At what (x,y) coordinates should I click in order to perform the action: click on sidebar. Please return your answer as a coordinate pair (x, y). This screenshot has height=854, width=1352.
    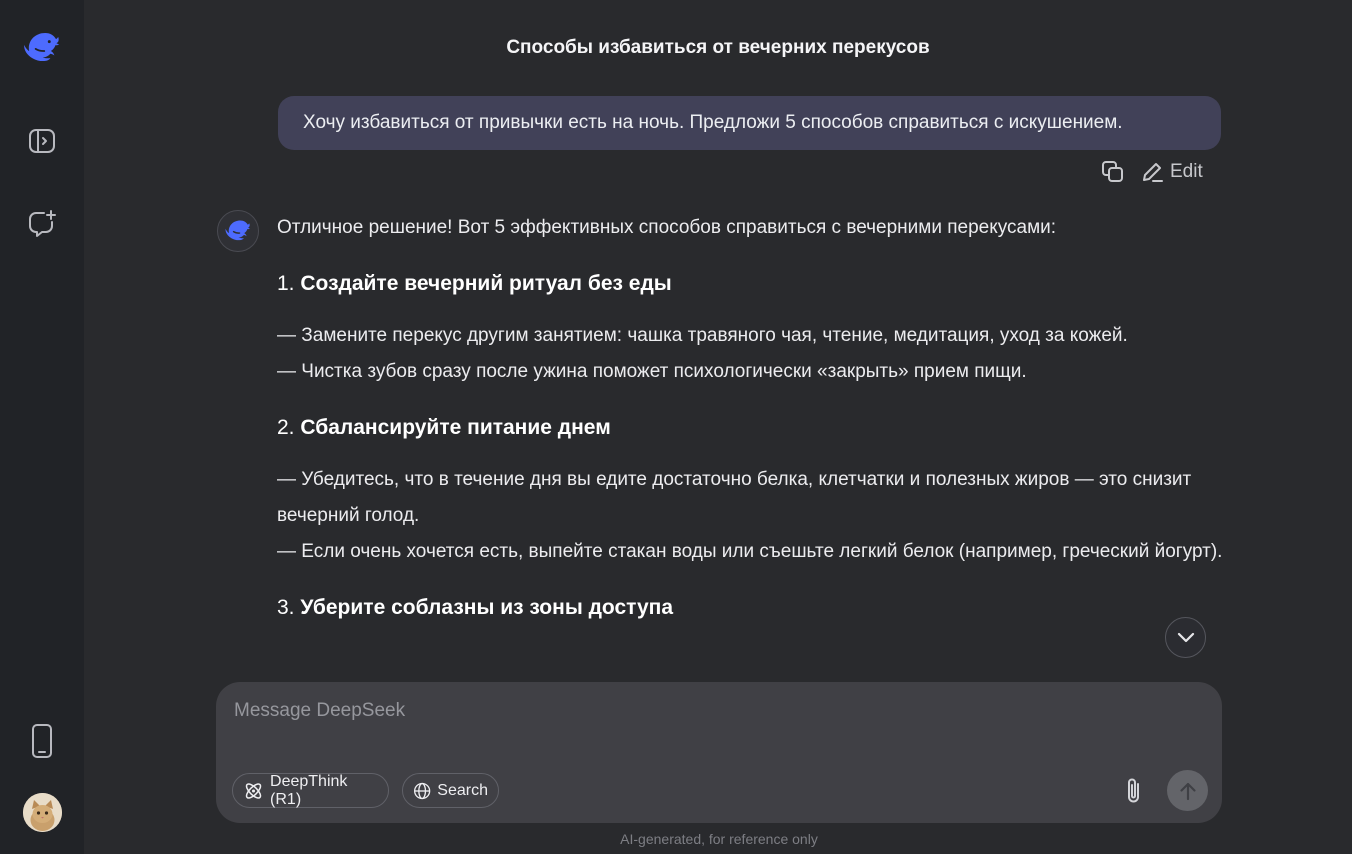
    Looking at the image, I should click on (42, 427).